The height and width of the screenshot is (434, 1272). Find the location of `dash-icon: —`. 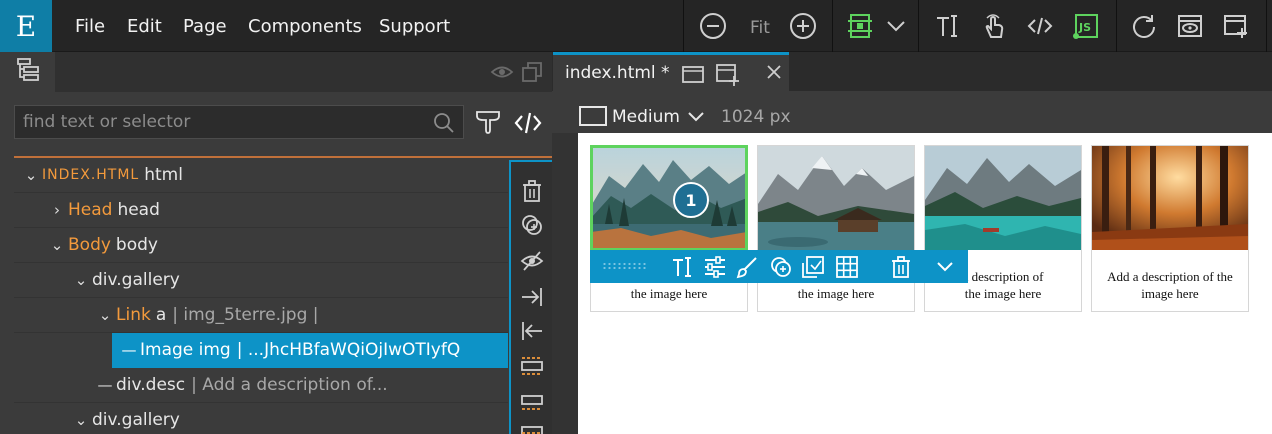

dash-icon: — is located at coordinates (129, 350).